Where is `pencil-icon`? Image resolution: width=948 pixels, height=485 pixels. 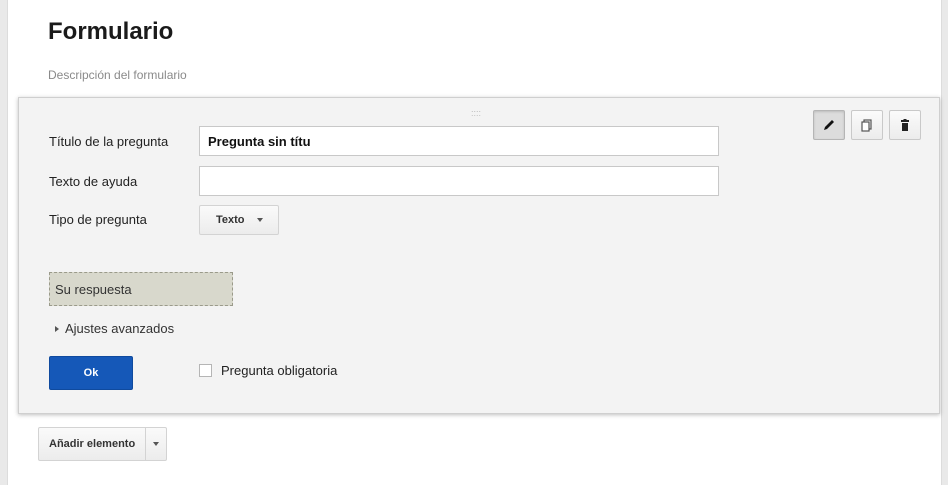 pencil-icon is located at coordinates (829, 125).